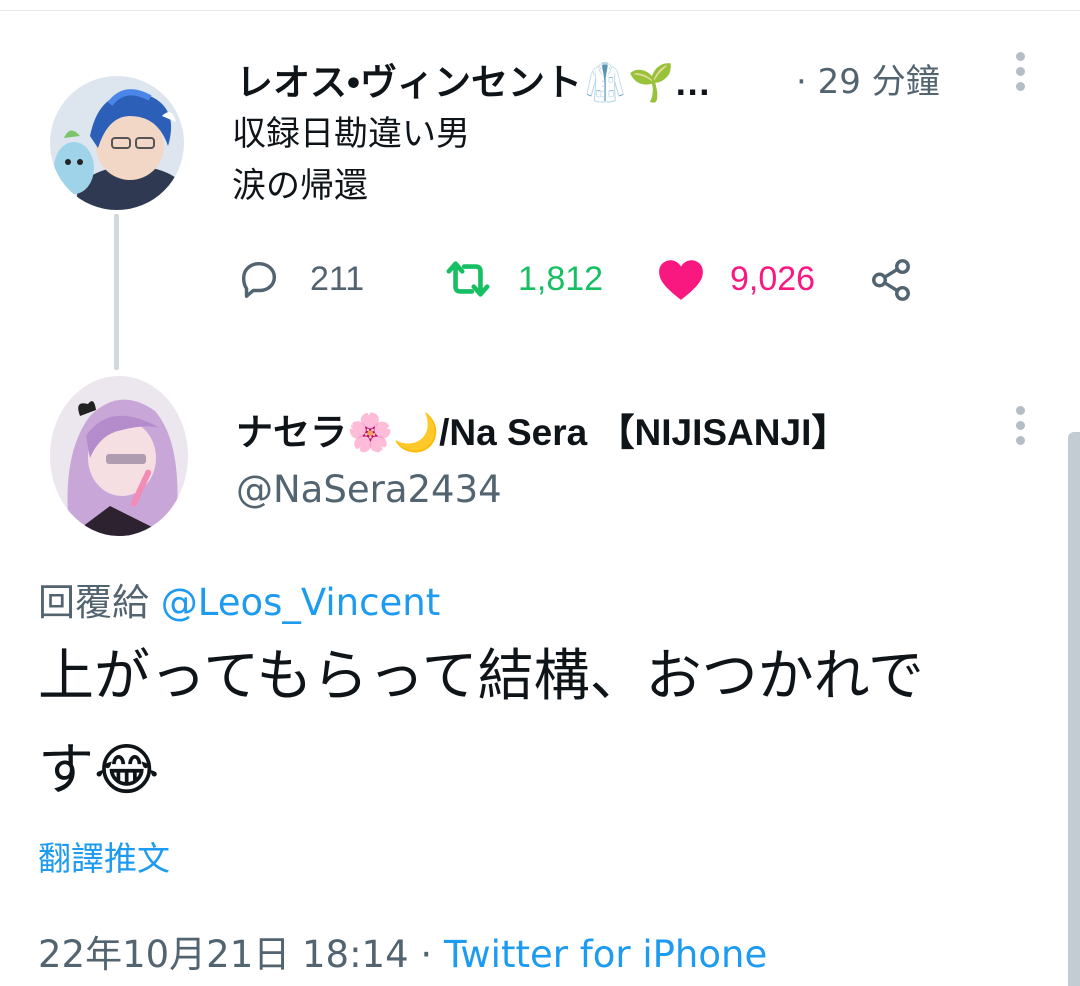 The width and height of the screenshot is (1080, 986). What do you see at coordinates (468, 279) in the screenshot?
I see `retweet-icon` at bounding box center [468, 279].